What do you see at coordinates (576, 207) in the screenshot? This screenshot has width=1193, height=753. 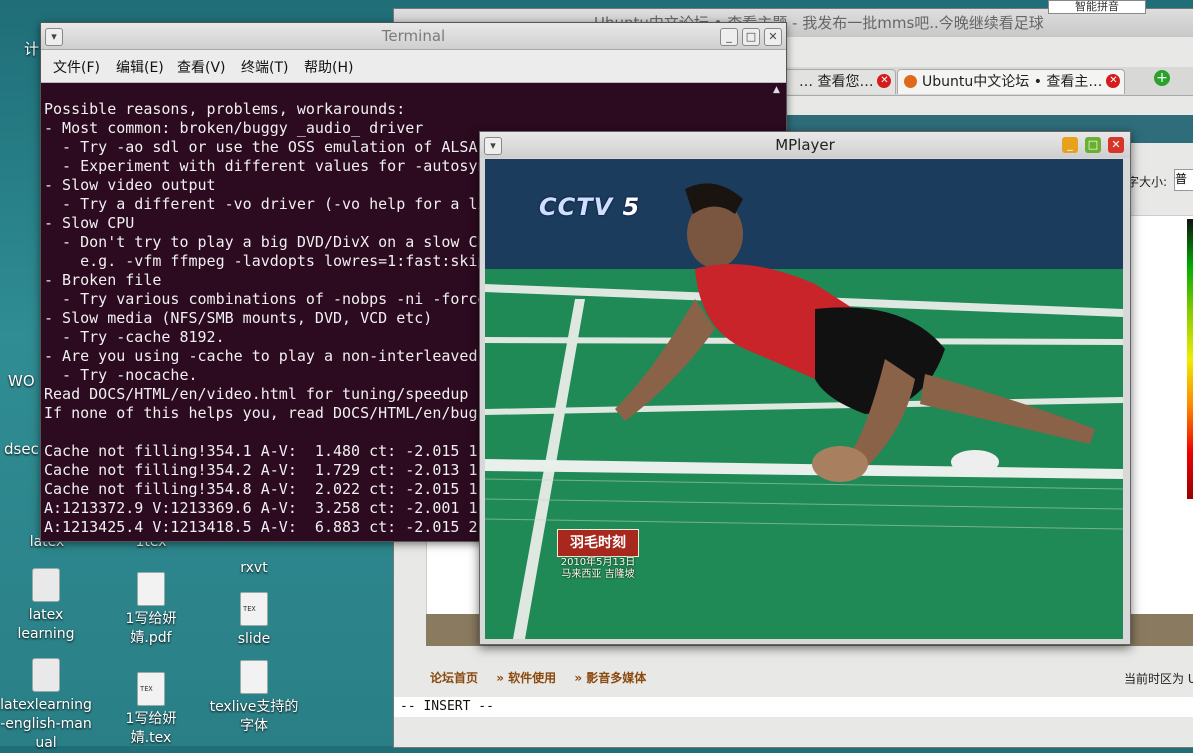 I see `cctv-logo-text: CCTV` at bounding box center [576, 207].